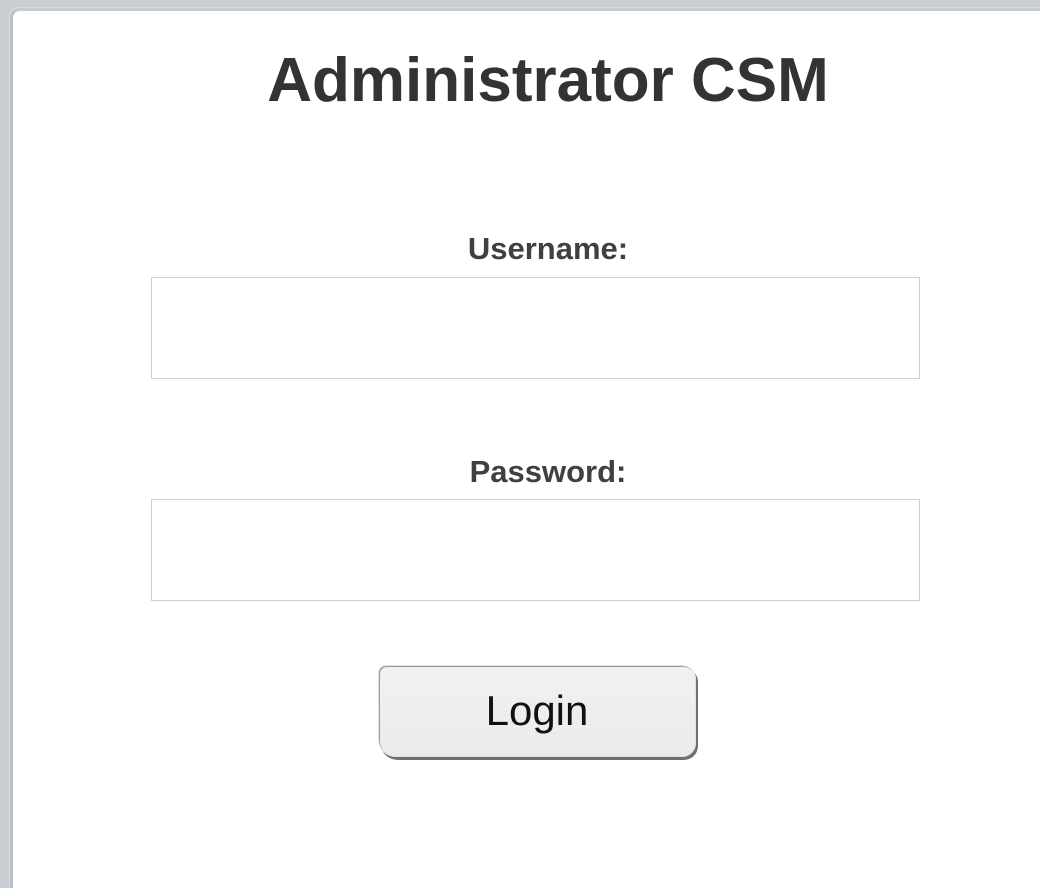 The height and width of the screenshot is (888, 1040). What do you see at coordinates (548, 80) in the screenshot?
I see `page-title: Administrator CSM` at bounding box center [548, 80].